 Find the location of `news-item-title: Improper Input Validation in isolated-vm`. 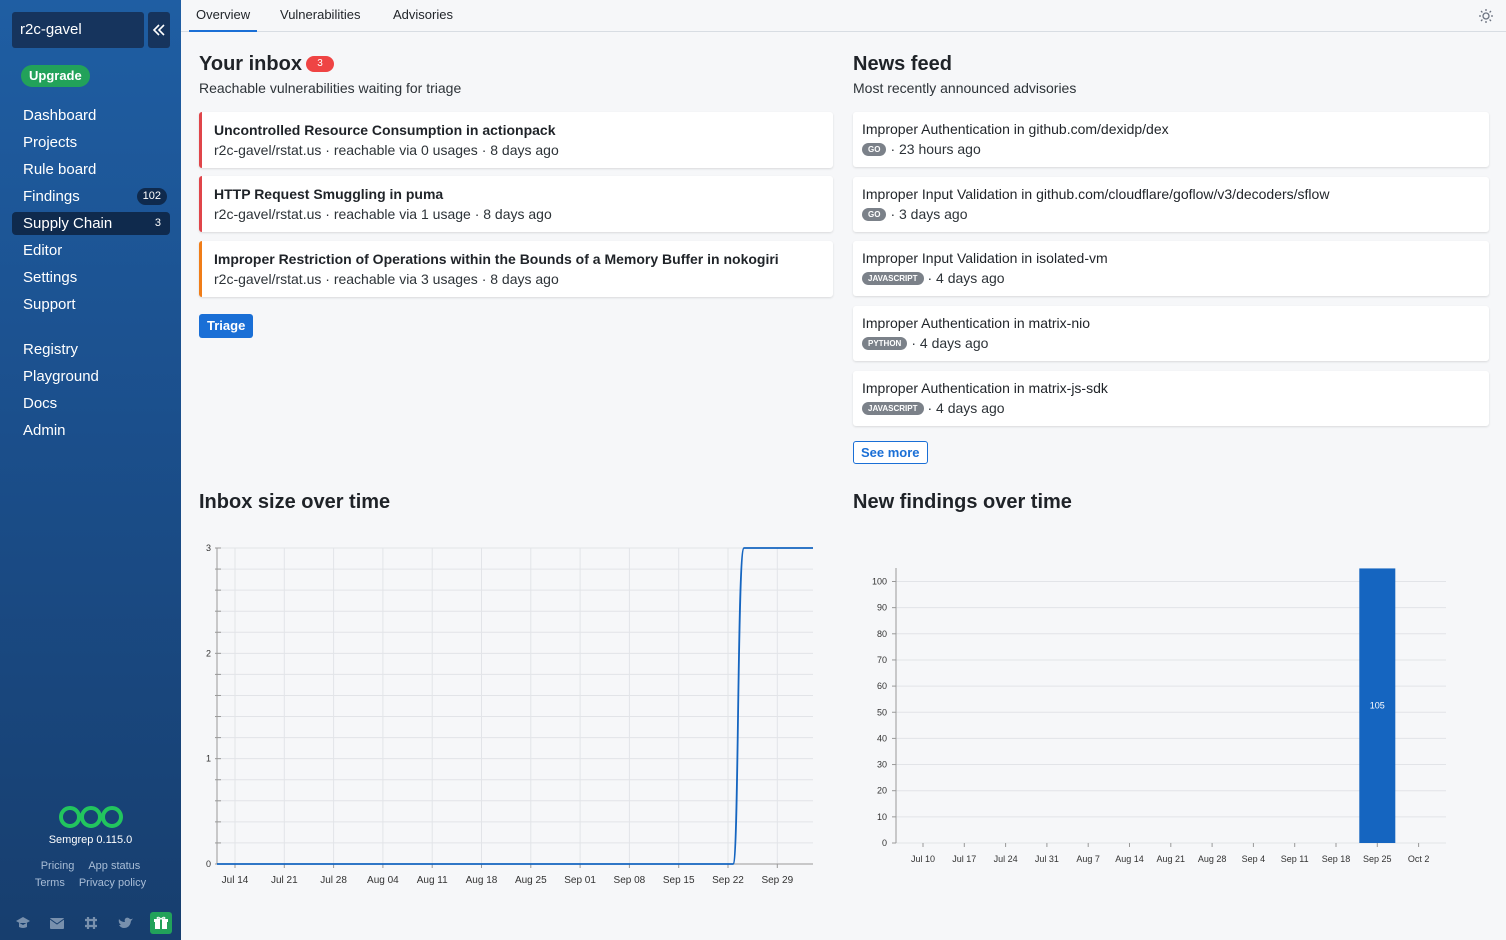

news-item-title: Improper Input Validation in isolated-vm is located at coordinates (985, 258).